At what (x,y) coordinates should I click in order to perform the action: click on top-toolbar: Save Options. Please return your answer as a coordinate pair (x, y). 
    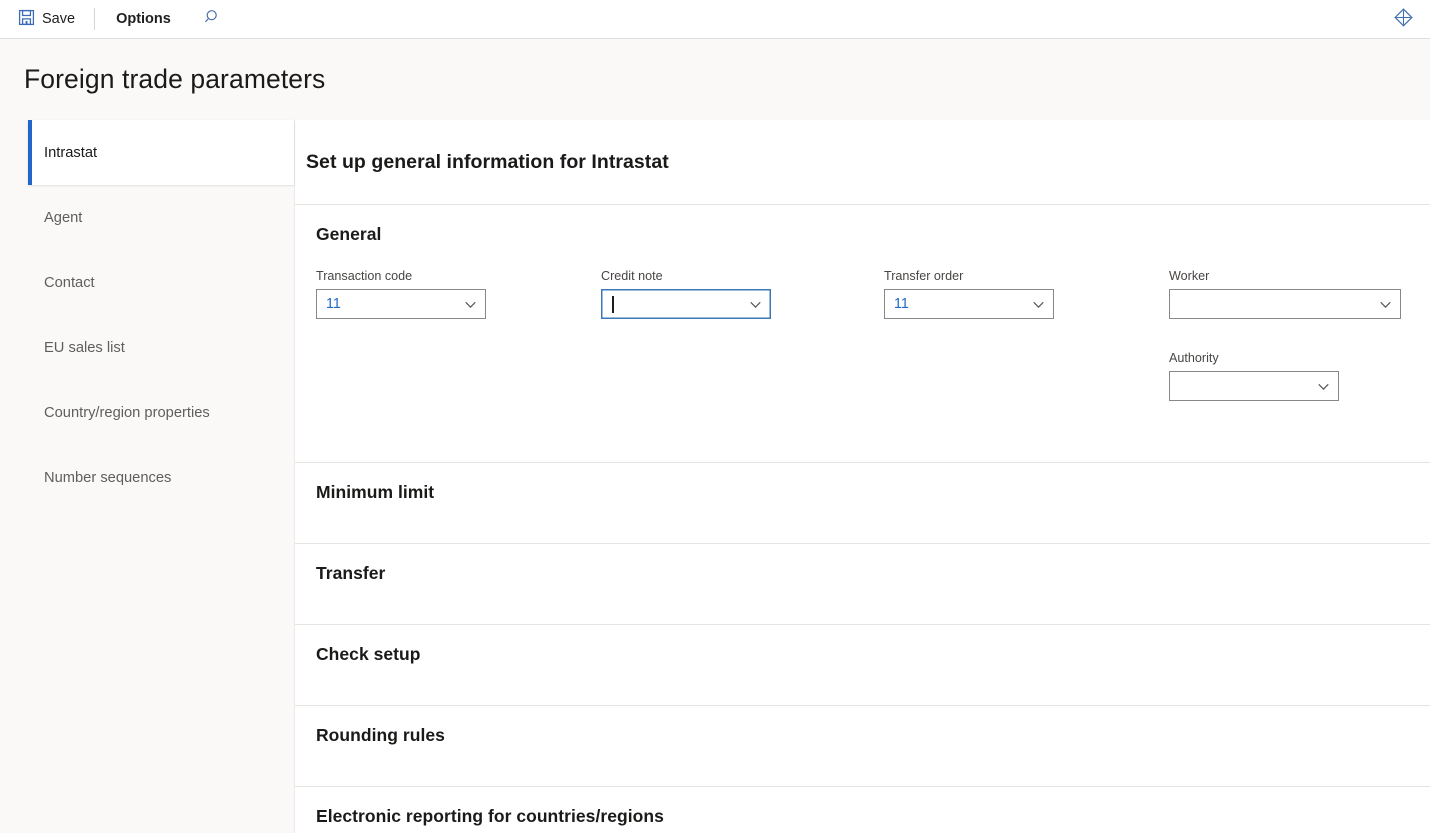
    Looking at the image, I should click on (715, 19).